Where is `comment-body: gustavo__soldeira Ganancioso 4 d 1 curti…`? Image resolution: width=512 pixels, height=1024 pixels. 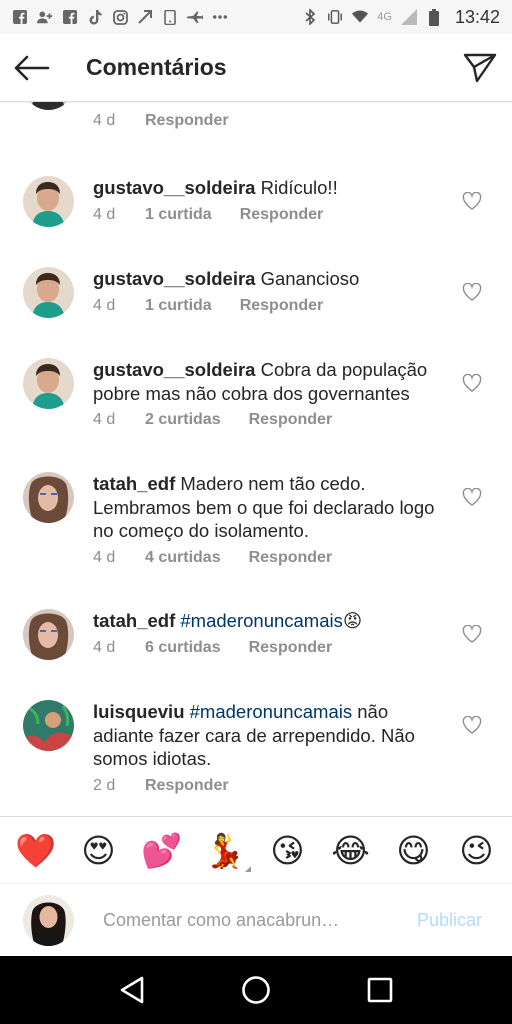
comment-body: gustavo__soldeira Ganancioso 4 d 1 curti… is located at coordinates (268, 291).